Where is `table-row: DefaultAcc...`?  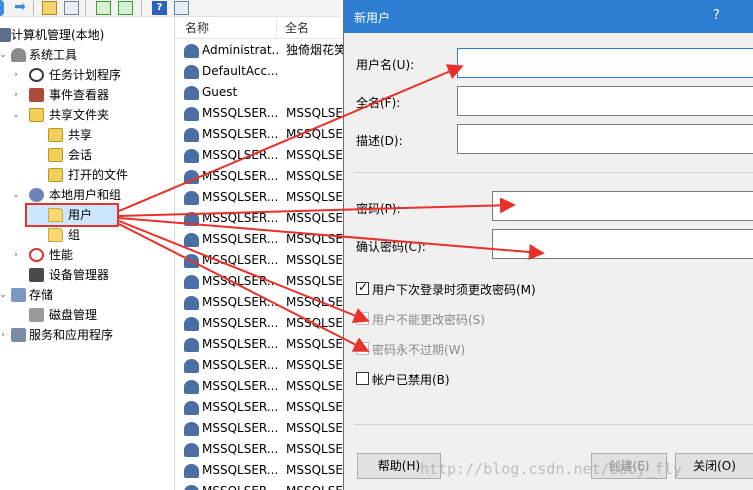
table-row: DefaultAcc... is located at coordinates (259, 71).